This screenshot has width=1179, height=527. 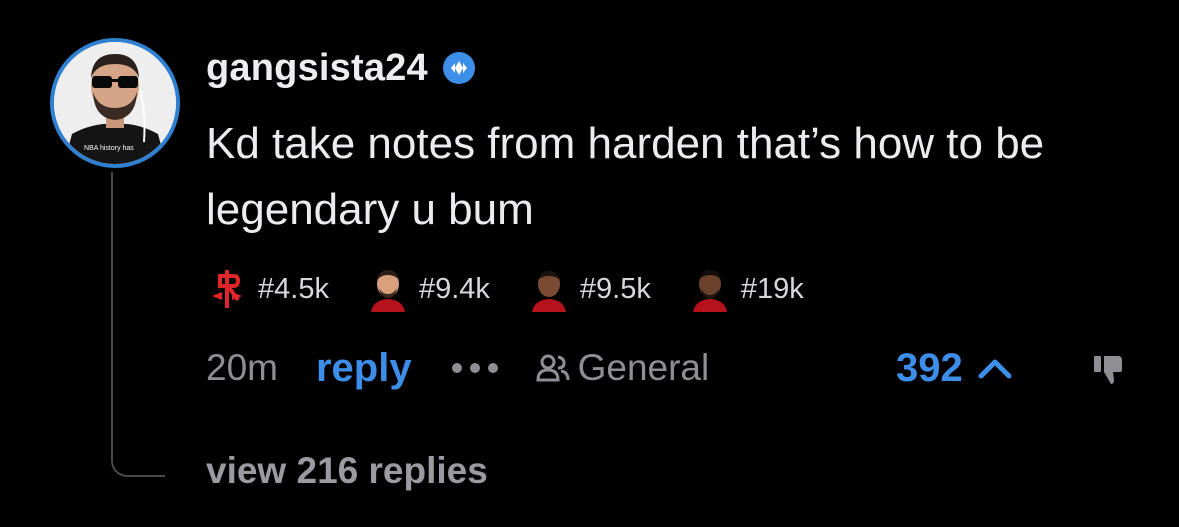 I want to click on flair-item: #9.4k, so click(x=428, y=289).